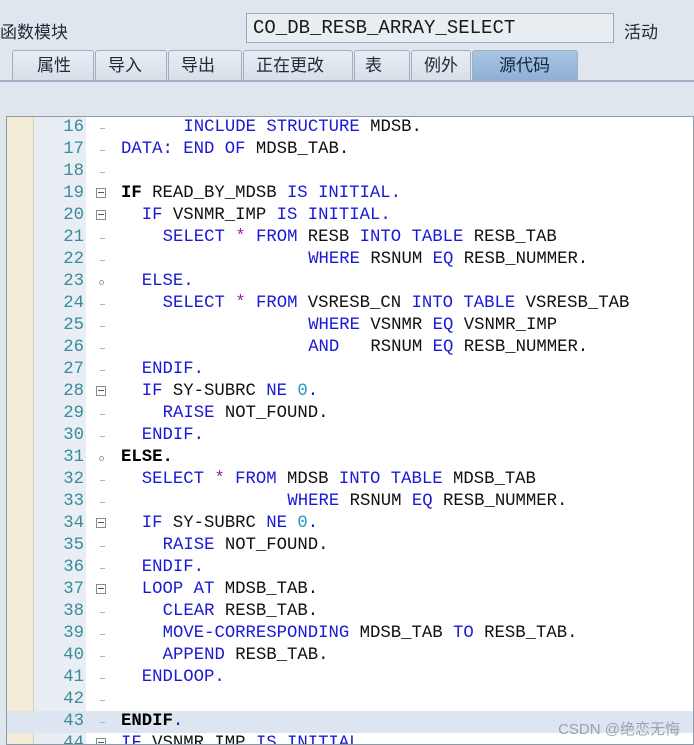 This screenshot has width=694, height=745. What do you see at coordinates (205, 65) in the screenshot?
I see `tab-export: 导出` at bounding box center [205, 65].